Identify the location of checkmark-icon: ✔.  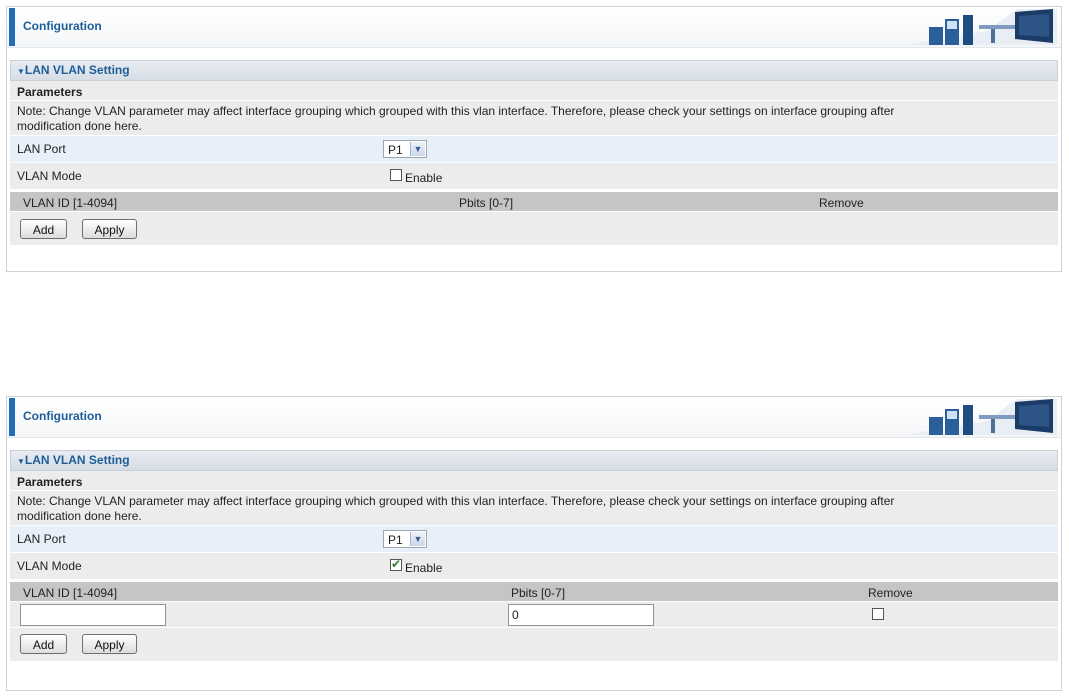
(396, 564).